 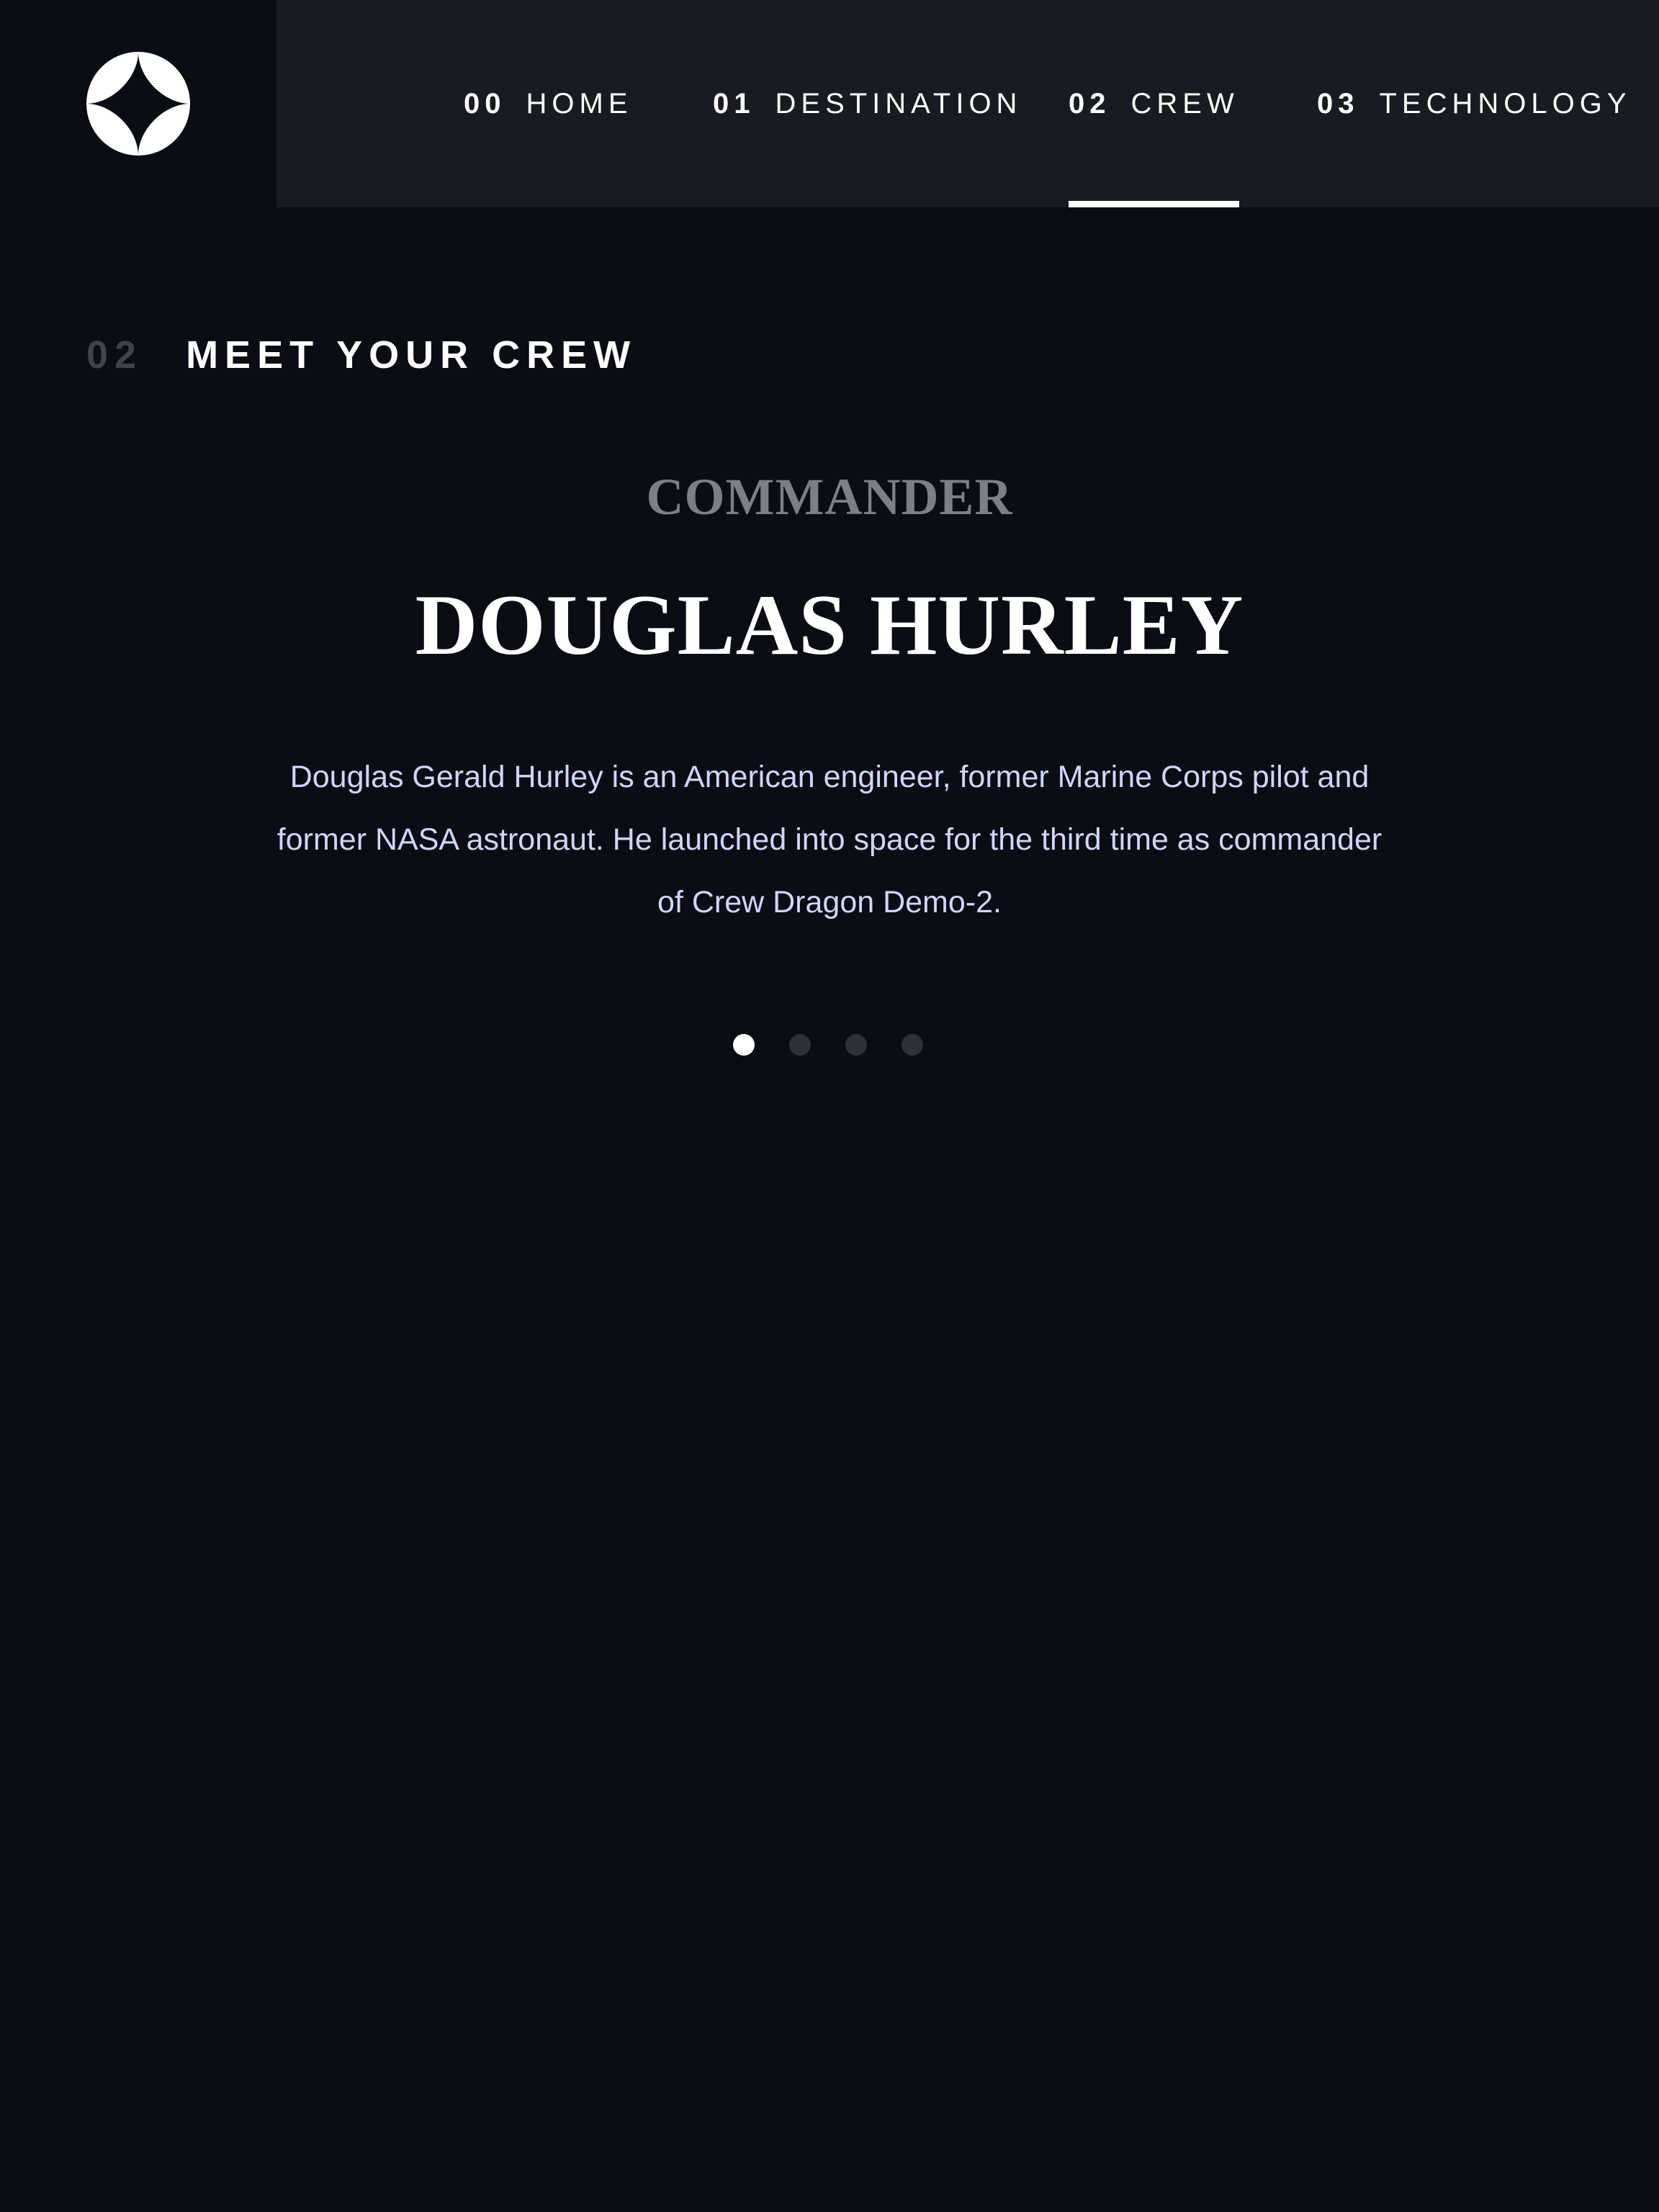 I want to click on nav-item-home: 00 HOME, so click(x=548, y=103).